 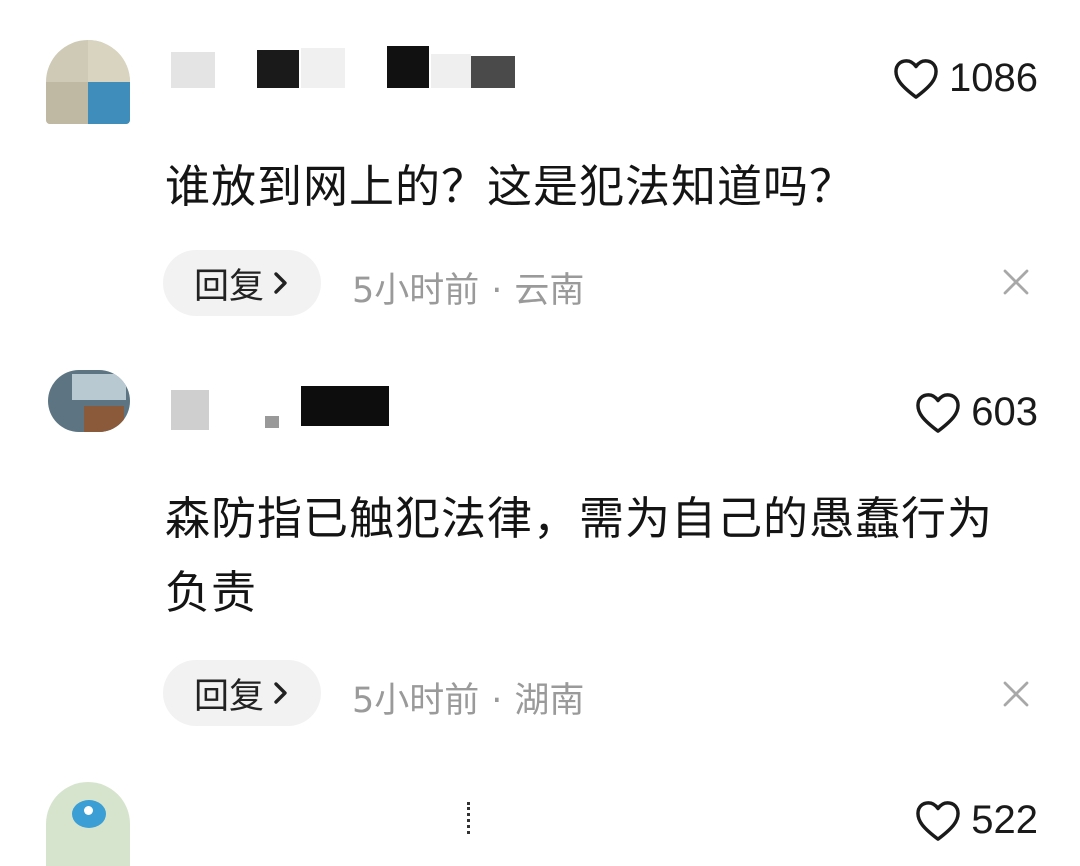 I want to click on like-count: 522, so click(x=1004, y=820).